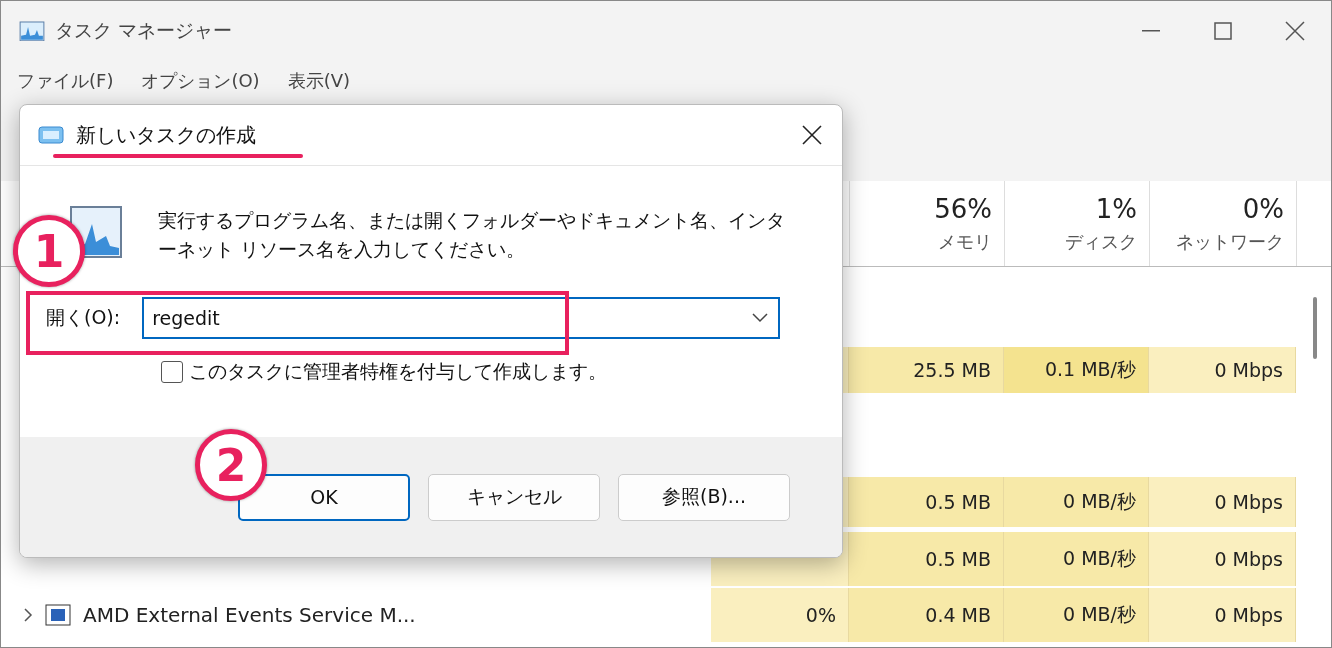  Describe the element at coordinates (926, 370) in the screenshot. I see `table-cell: 25.5 MB` at that location.